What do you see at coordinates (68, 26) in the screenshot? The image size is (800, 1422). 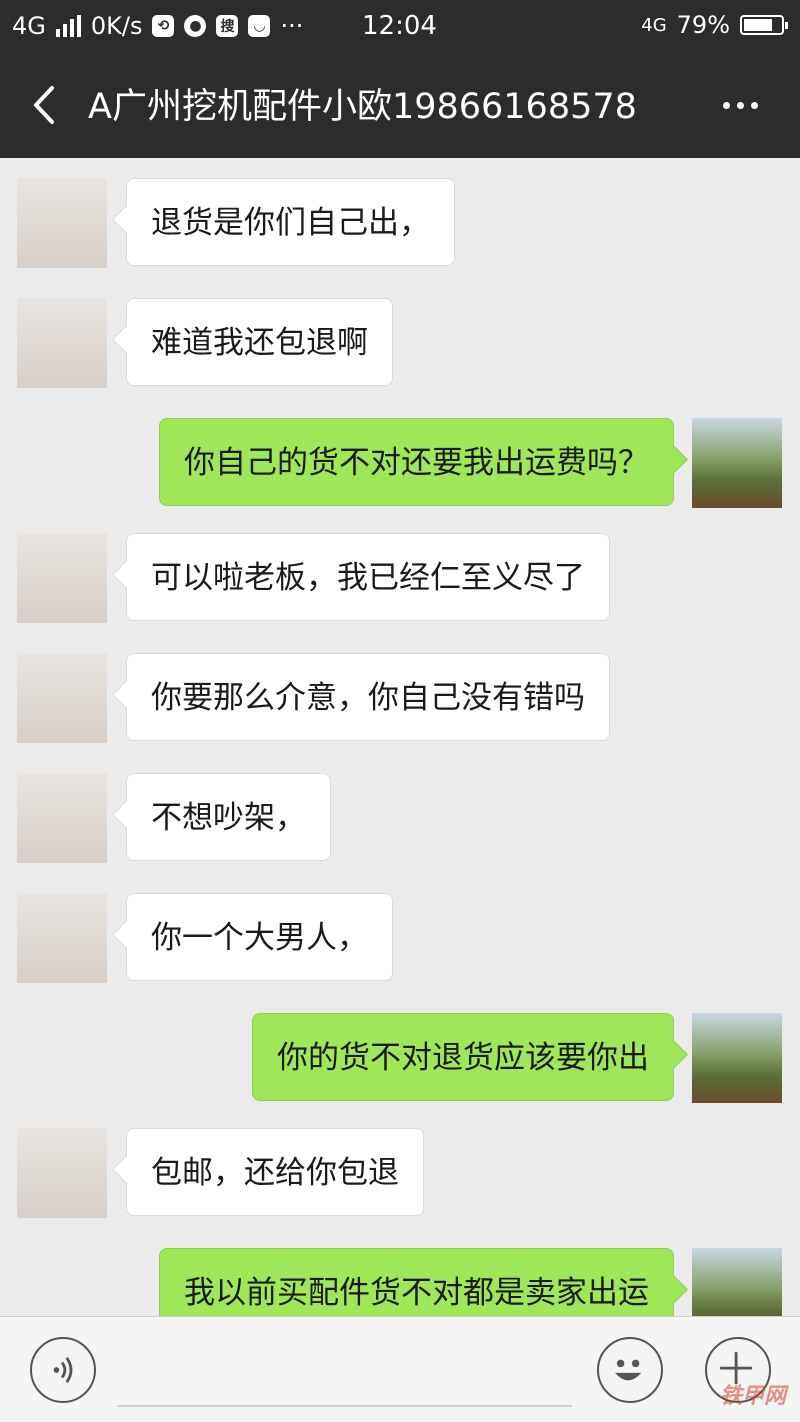 I see `signal-icon` at bounding box center [68, 26].